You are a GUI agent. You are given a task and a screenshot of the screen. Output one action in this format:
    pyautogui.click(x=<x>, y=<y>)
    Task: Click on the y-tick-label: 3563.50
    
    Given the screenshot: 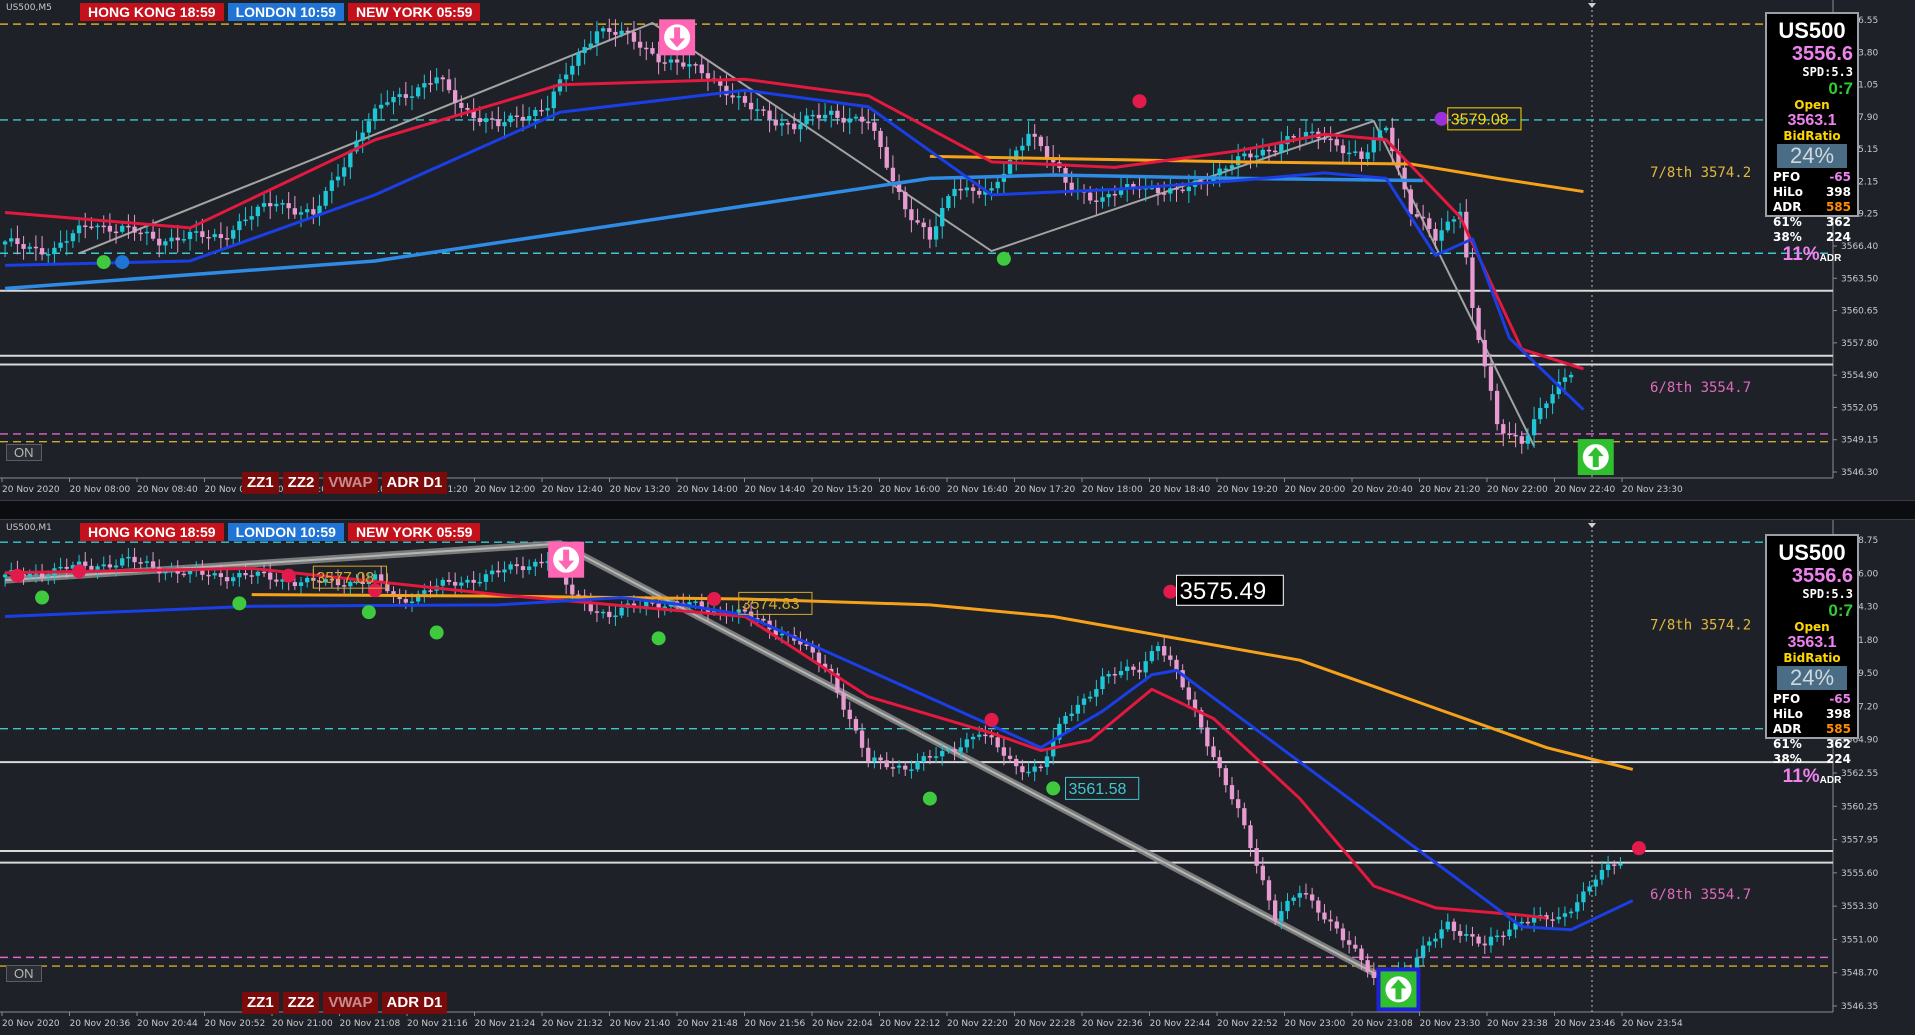 What is the action you would take?
    pyautogui.click(x=1859, y=279)
    